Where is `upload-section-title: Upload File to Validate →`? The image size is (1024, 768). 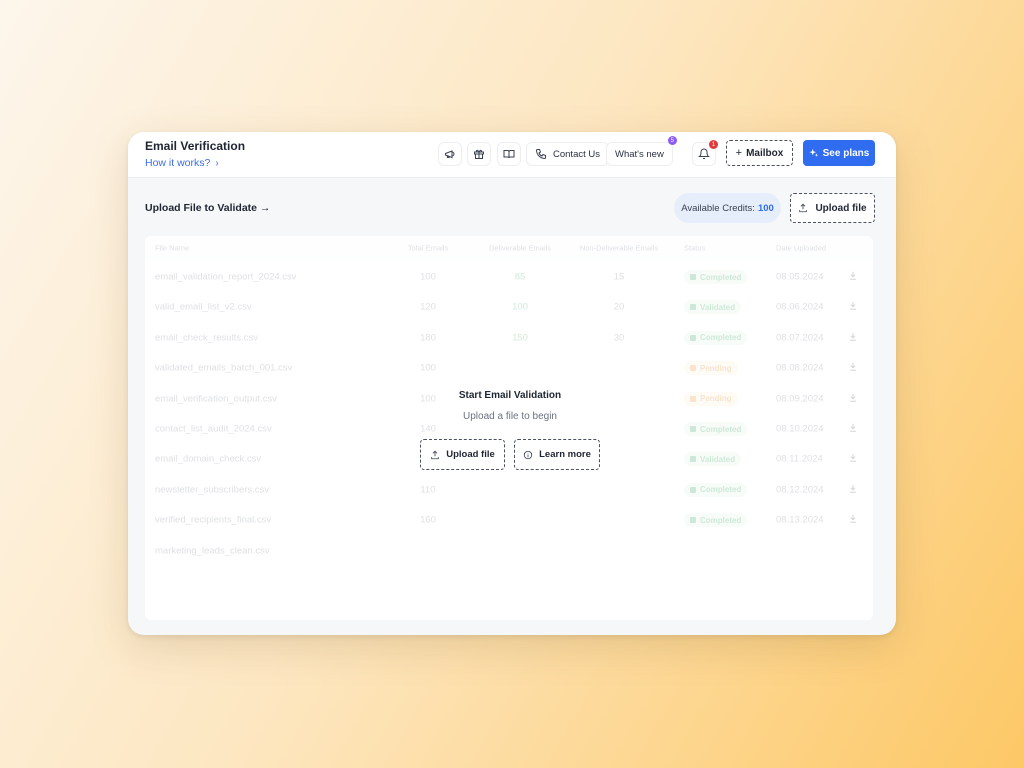 upload-section-title: Upload File to Validate → is located at coordinates (208, 208).